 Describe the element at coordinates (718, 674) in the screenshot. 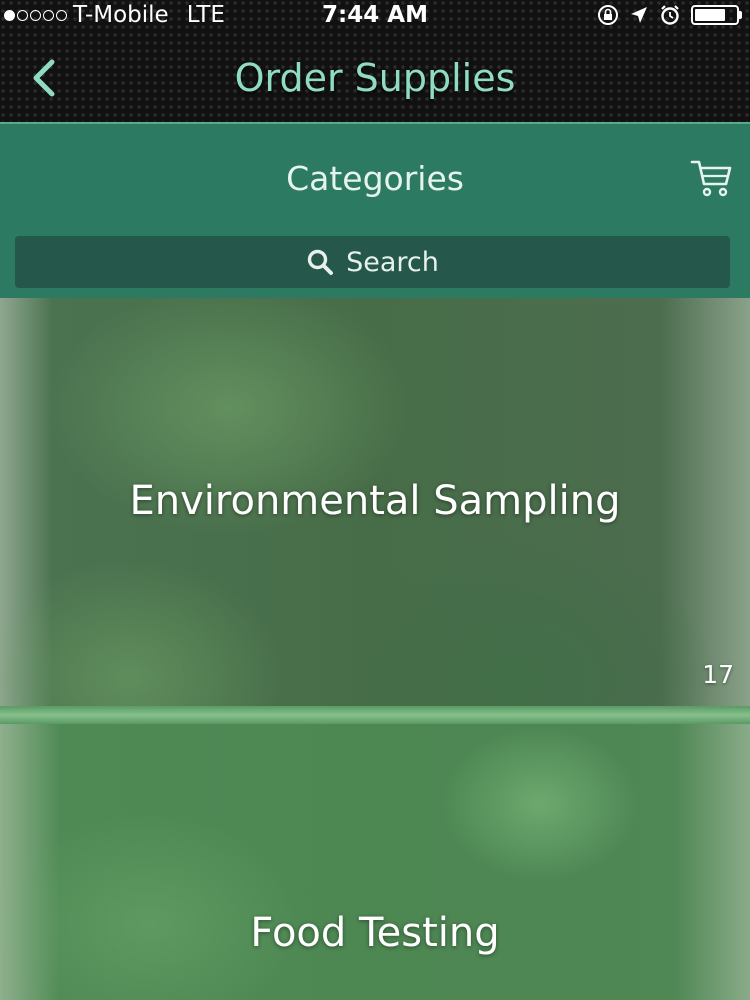

I see `category-item-count: 17` at that location.